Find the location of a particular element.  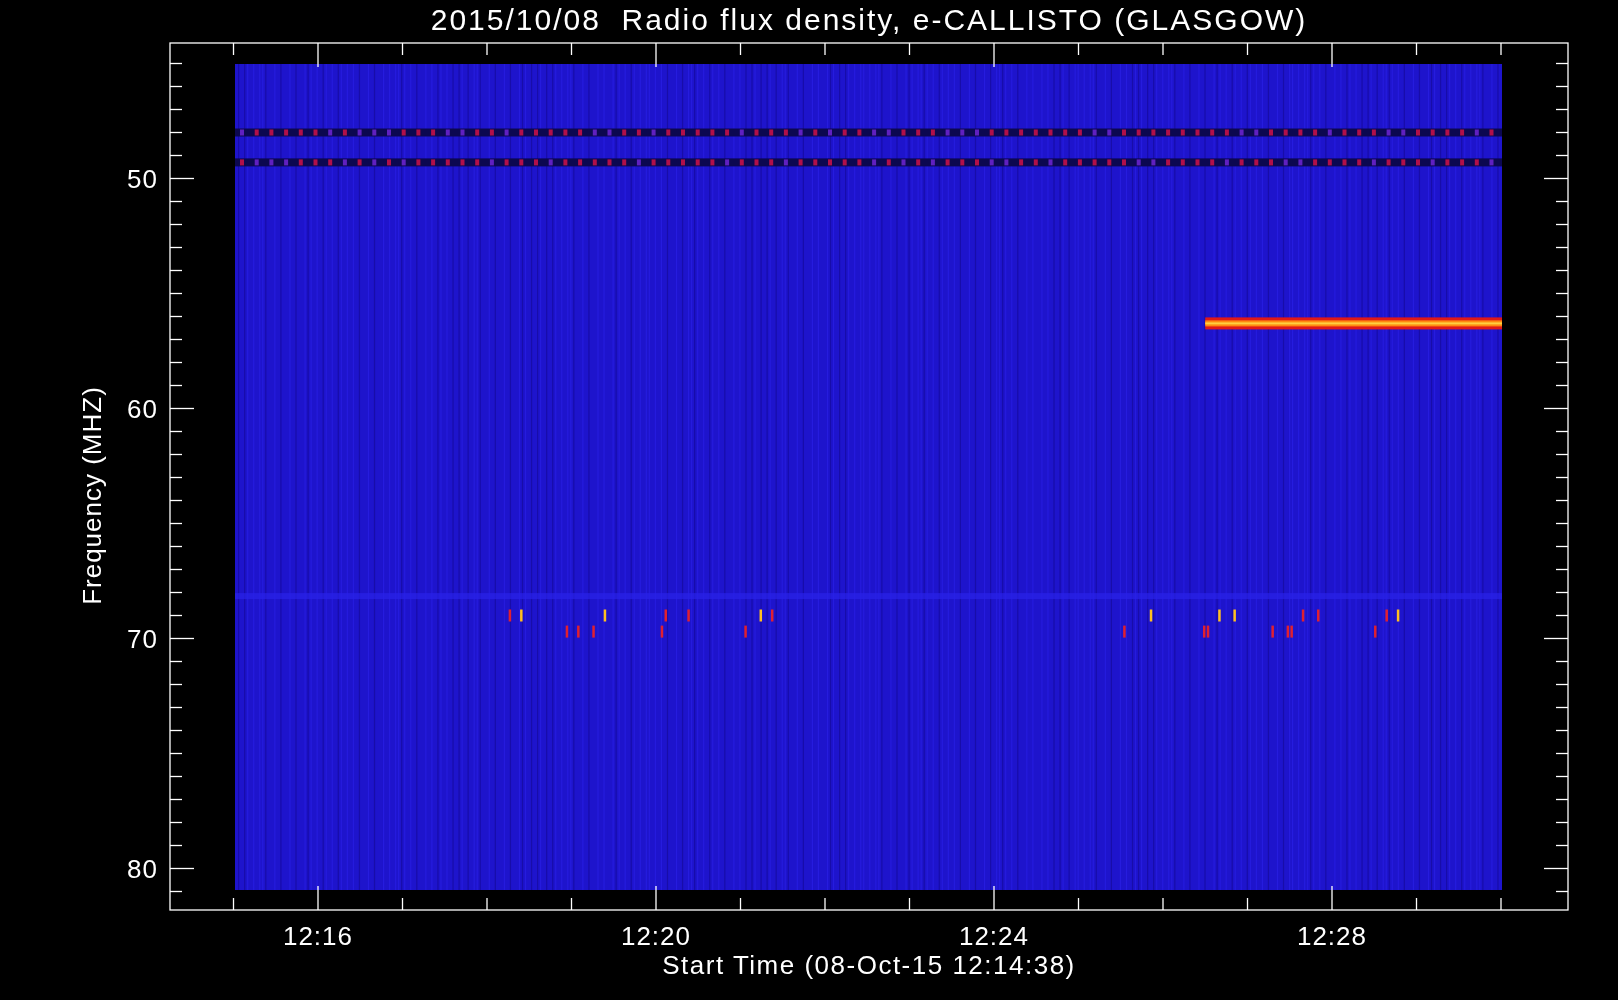

x-axis-label: Start Time (08-Oct-15 12:14:38) is located at coordinates (869, 965).